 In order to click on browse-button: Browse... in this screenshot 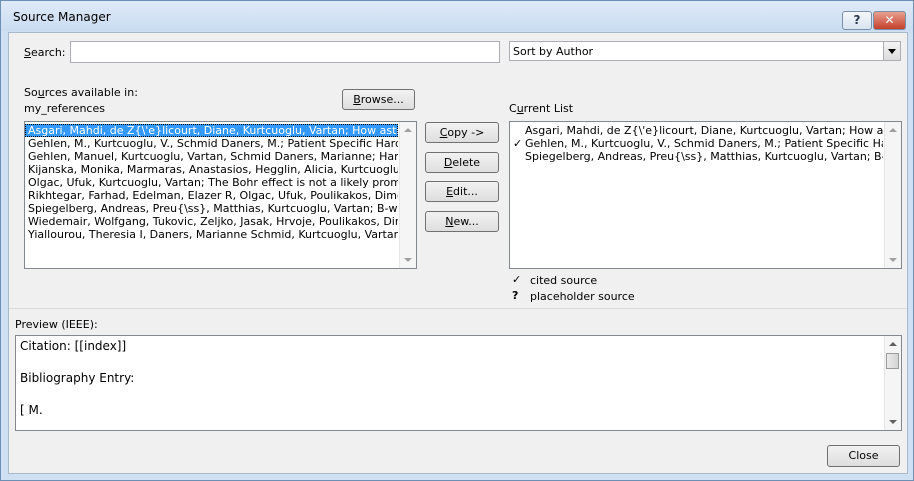, I will do `click(378, 99)`.